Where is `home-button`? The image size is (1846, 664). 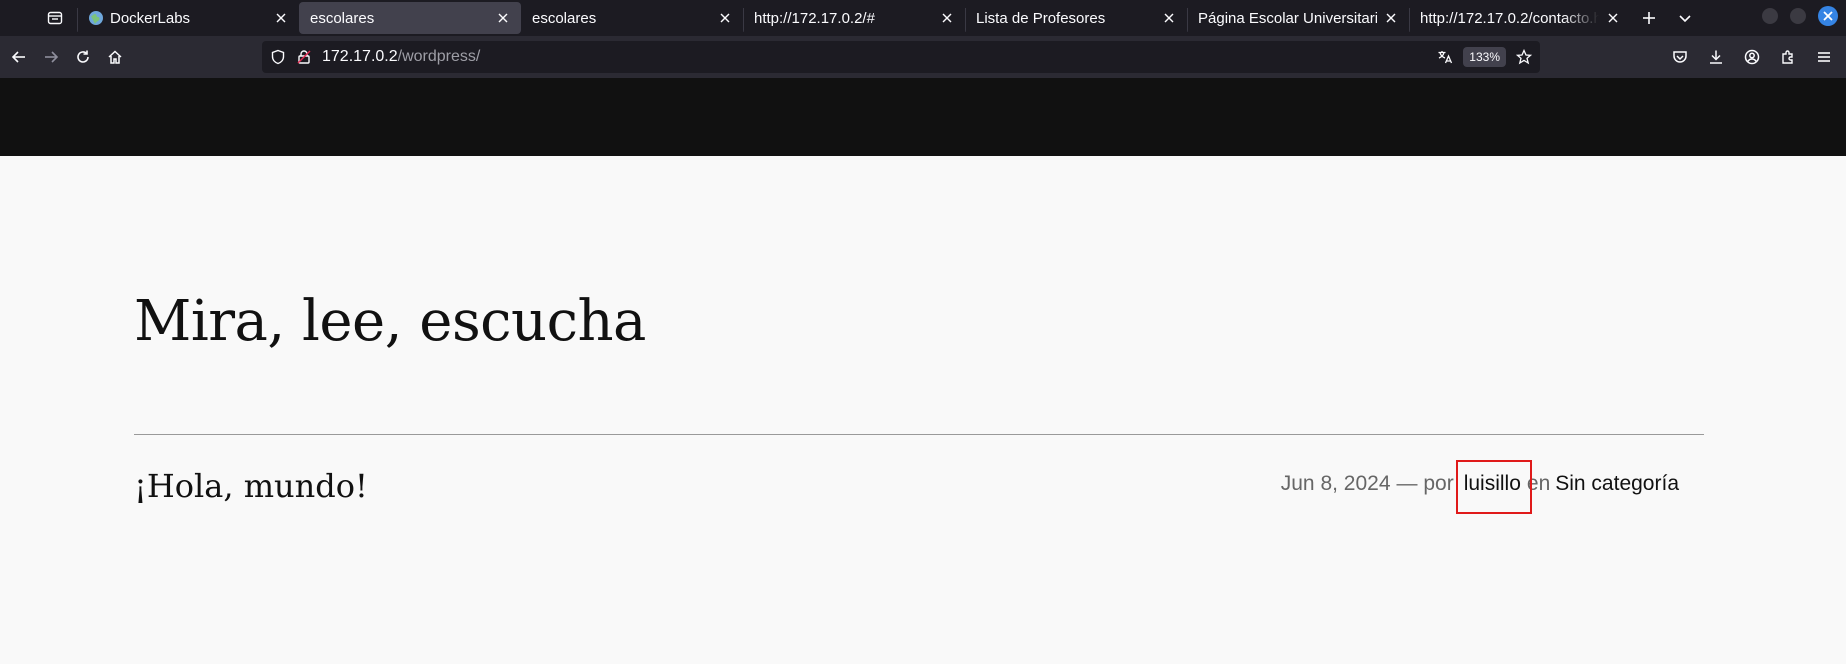 home-button is located at coordinates (115, 57).